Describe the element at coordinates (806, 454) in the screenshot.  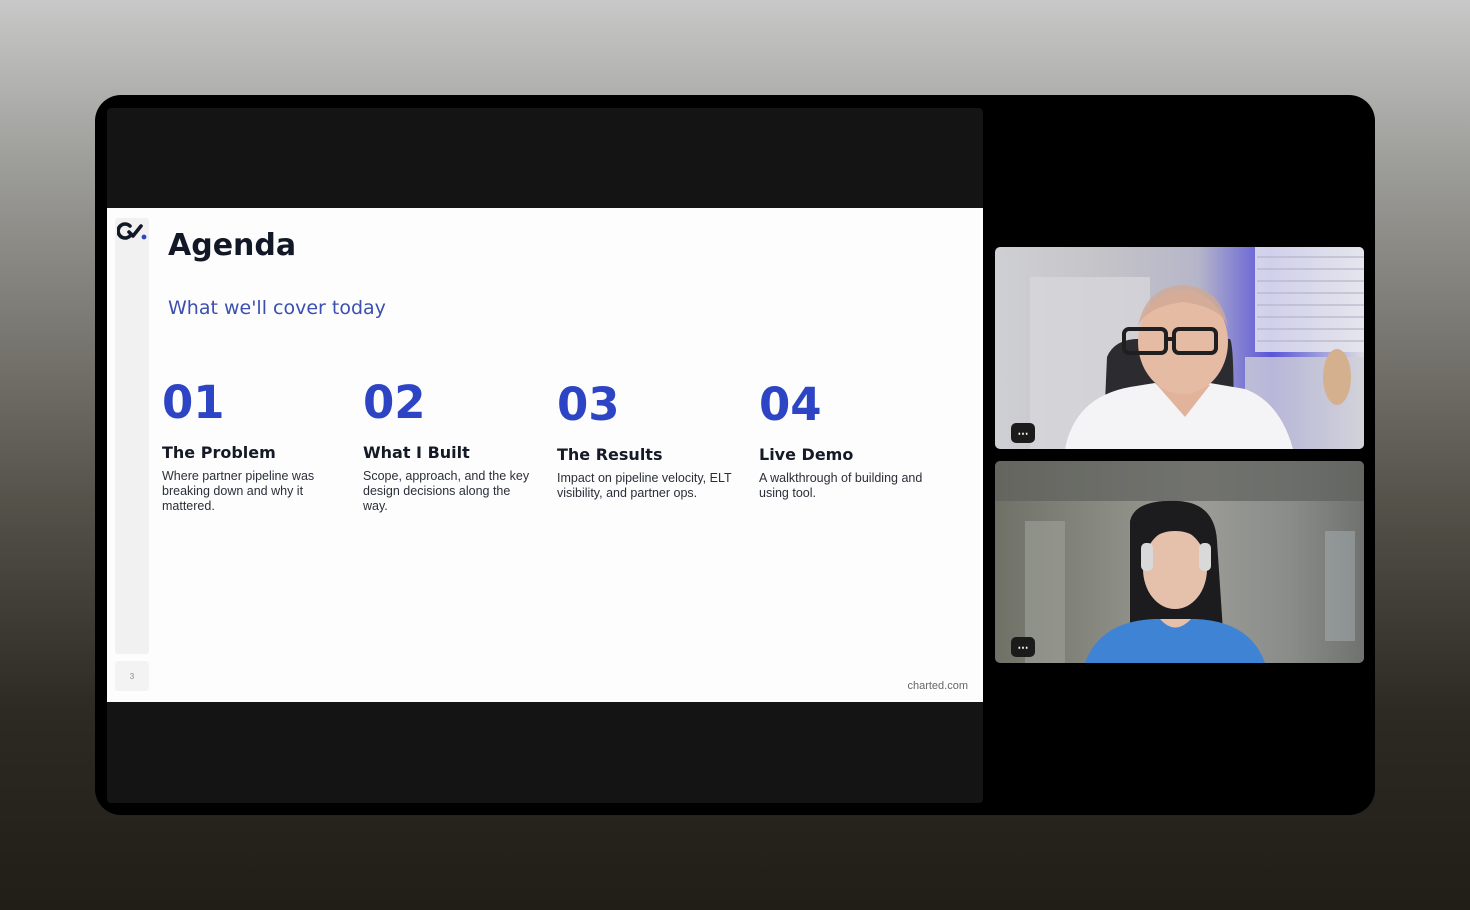
I see `agenda-heading: Live Demo` at that location.